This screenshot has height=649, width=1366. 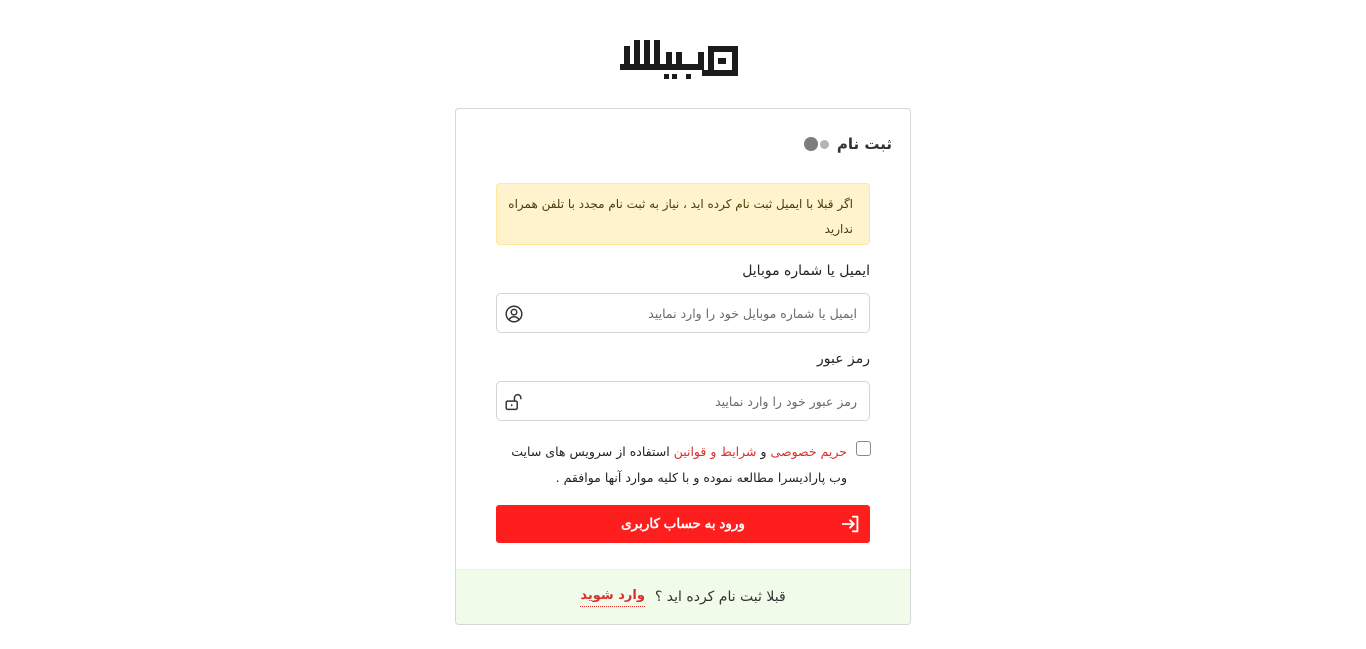 What do you see at coordinates (715, 451) in the screenshot?
I see `rules-link: شرایط و قوانین` at bounding box center [715, 451].